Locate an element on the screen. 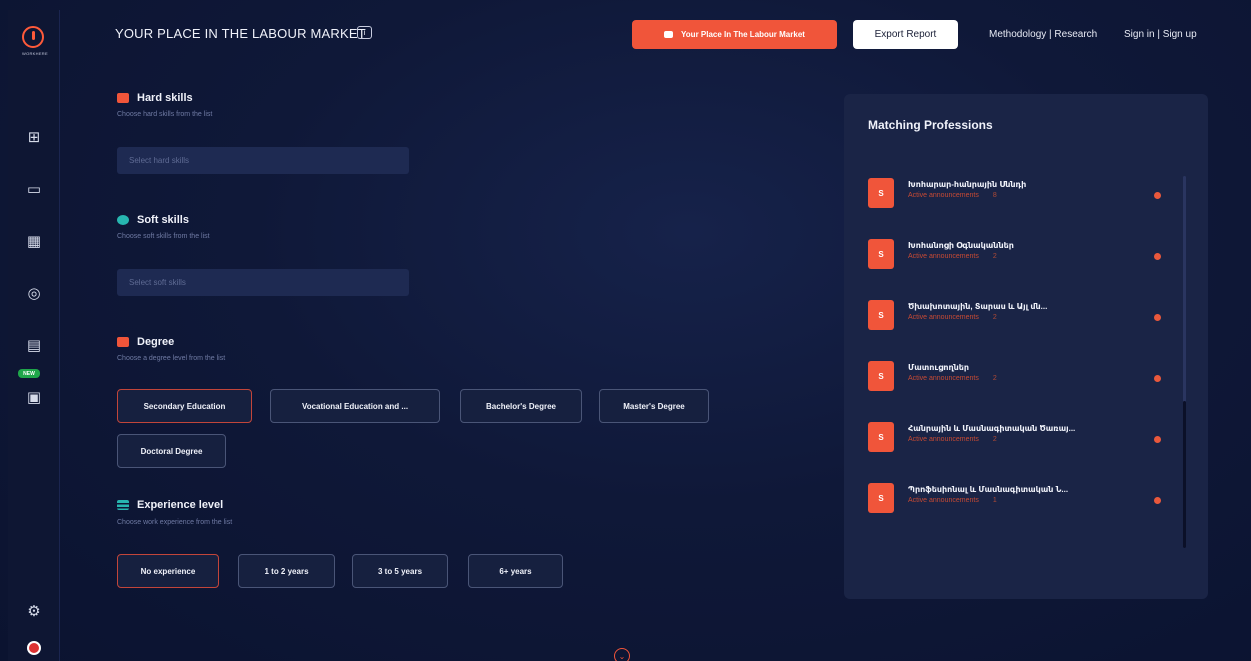 The image size is (1251, 661). experience-label: Experience level is located at coordinates (180, 505).